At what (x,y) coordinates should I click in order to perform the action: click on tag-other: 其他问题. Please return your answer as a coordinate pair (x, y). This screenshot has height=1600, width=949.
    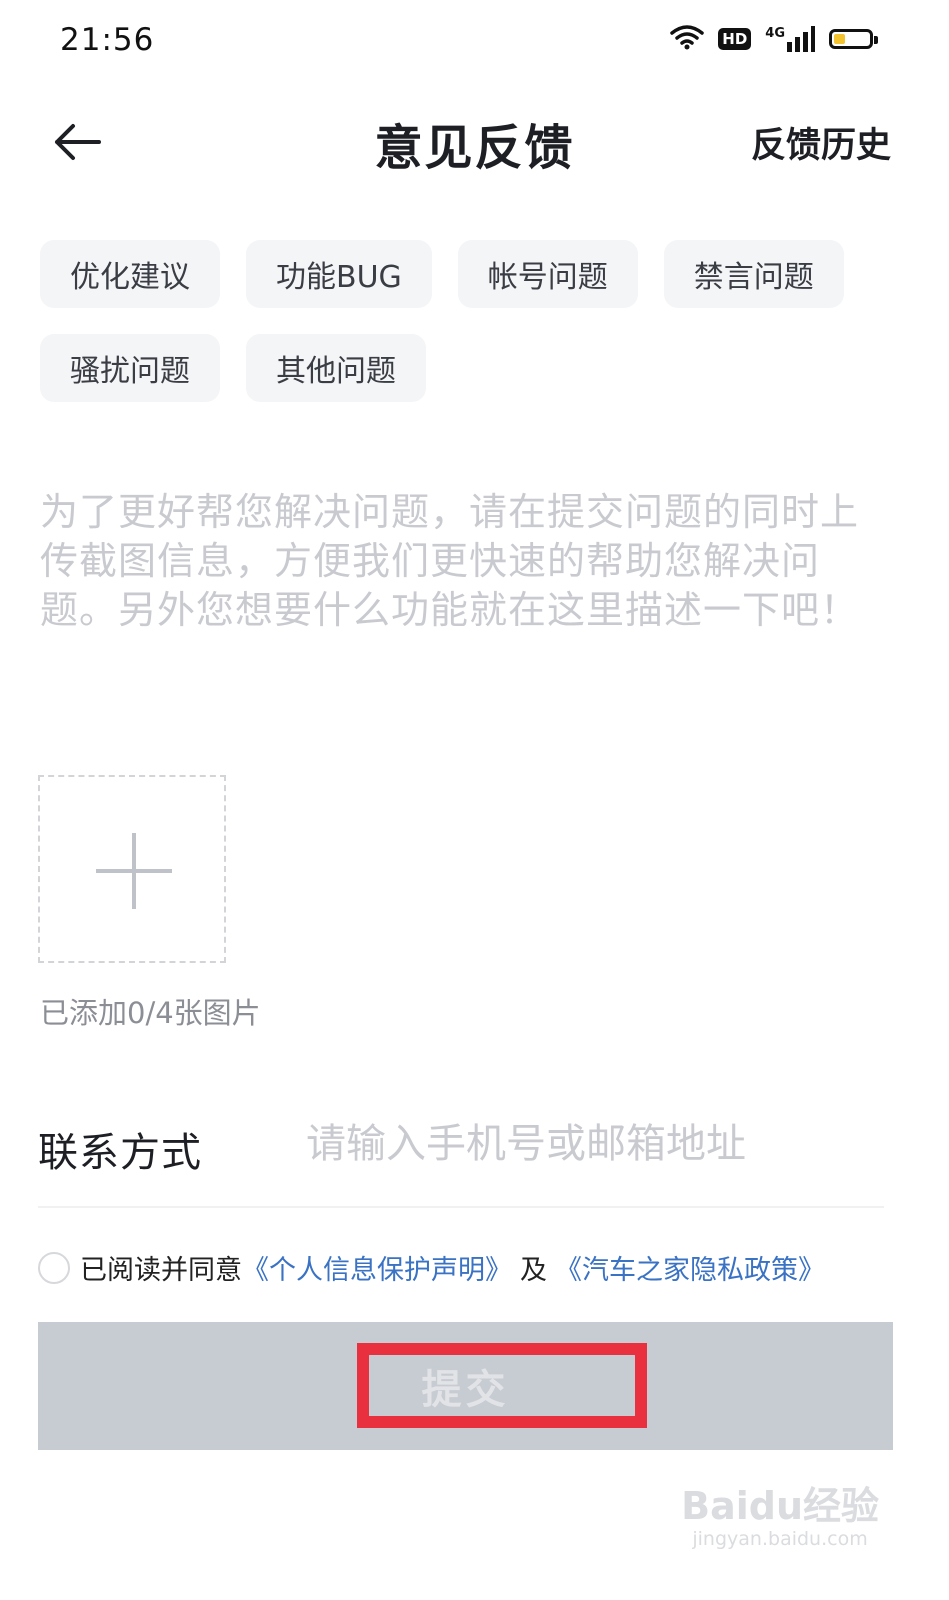
    Looking at the image, I should click on (336, 368).